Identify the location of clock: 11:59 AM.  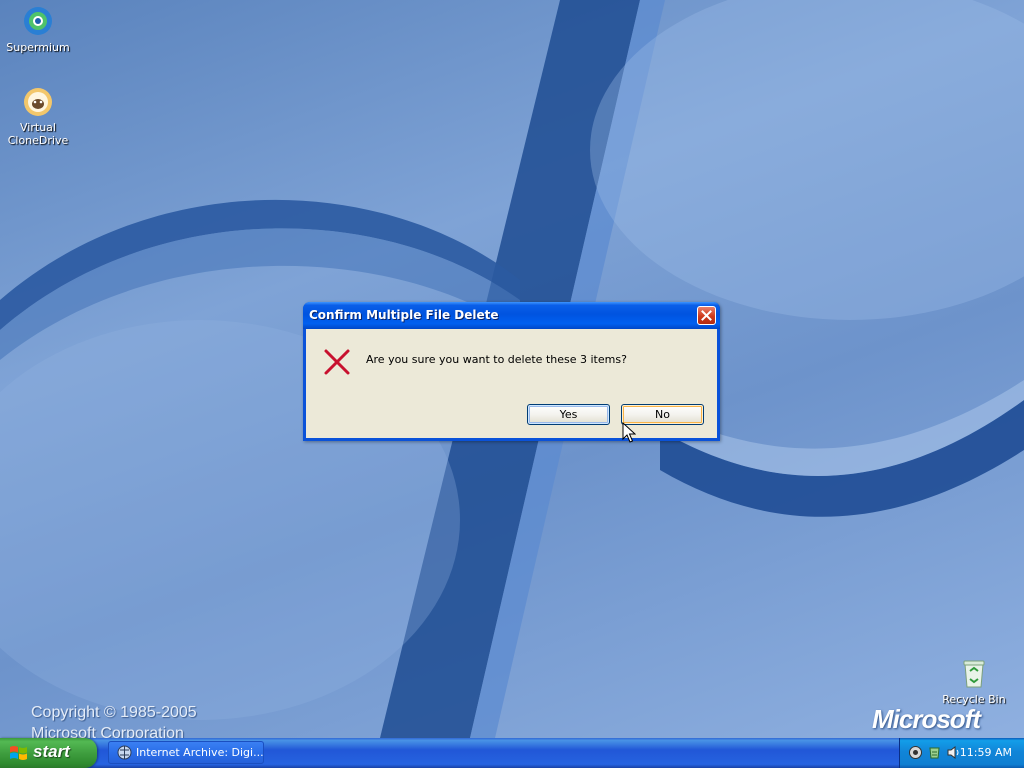
(986, 752).